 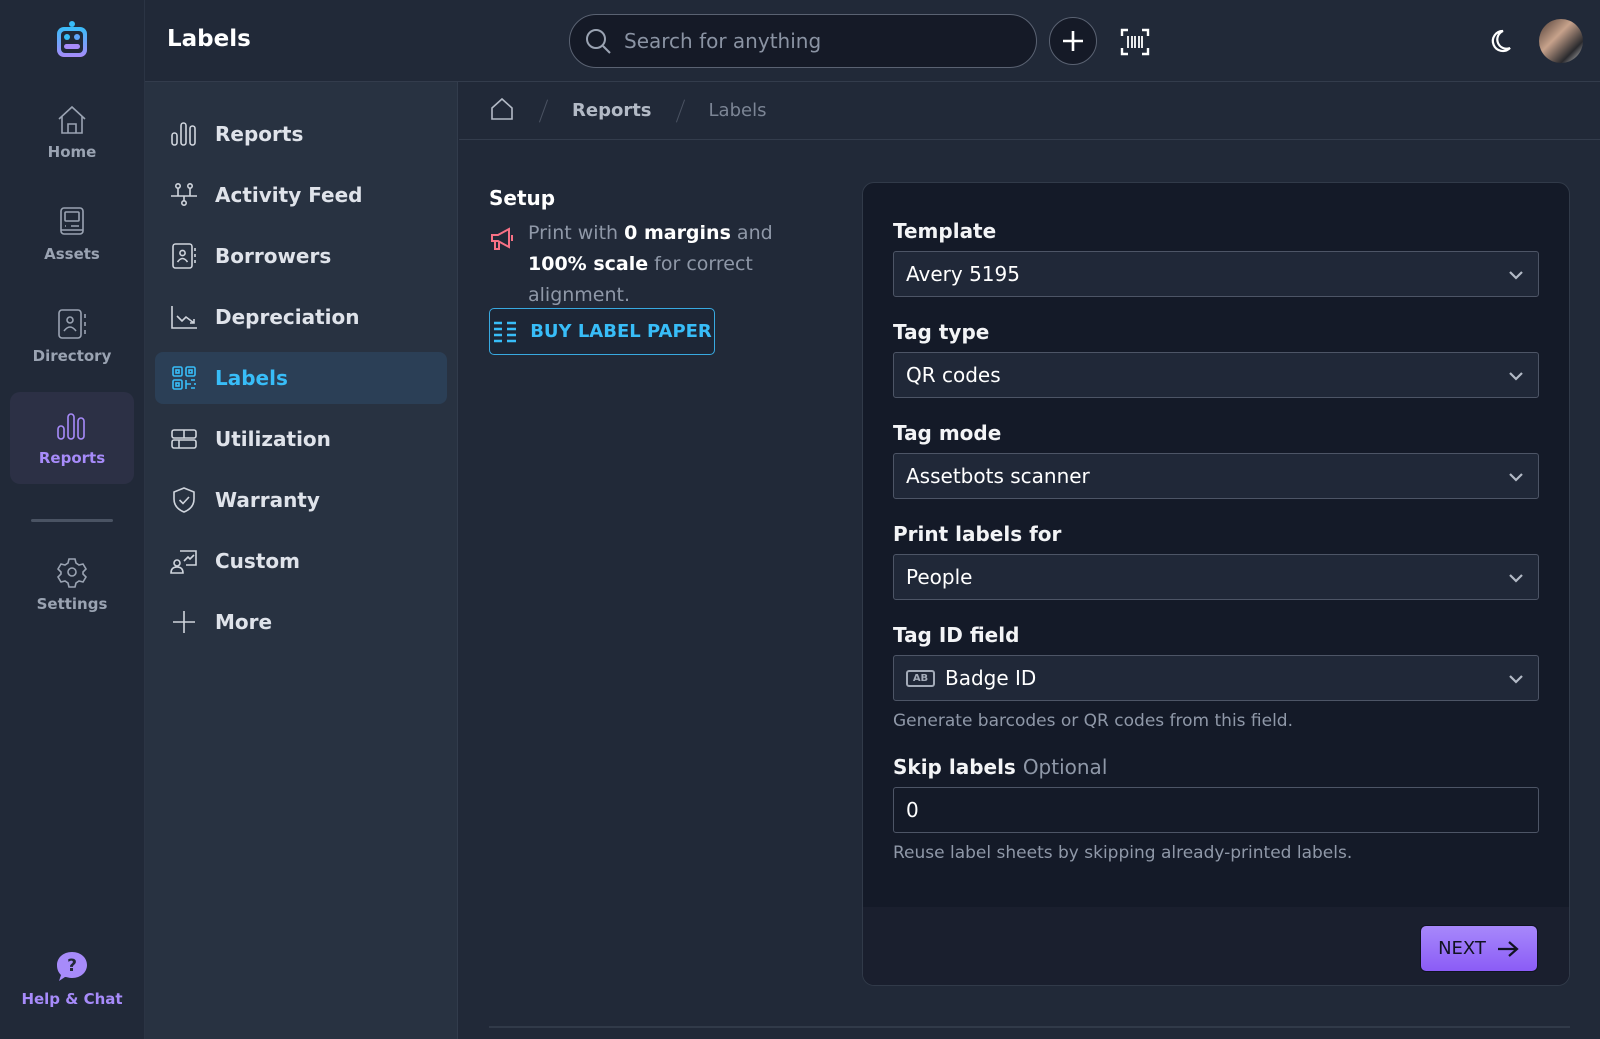 What do you see at coordinates (680, 110) in the screenshot?
I see `breadcrumb-separator` at bounding box center [680, 110].